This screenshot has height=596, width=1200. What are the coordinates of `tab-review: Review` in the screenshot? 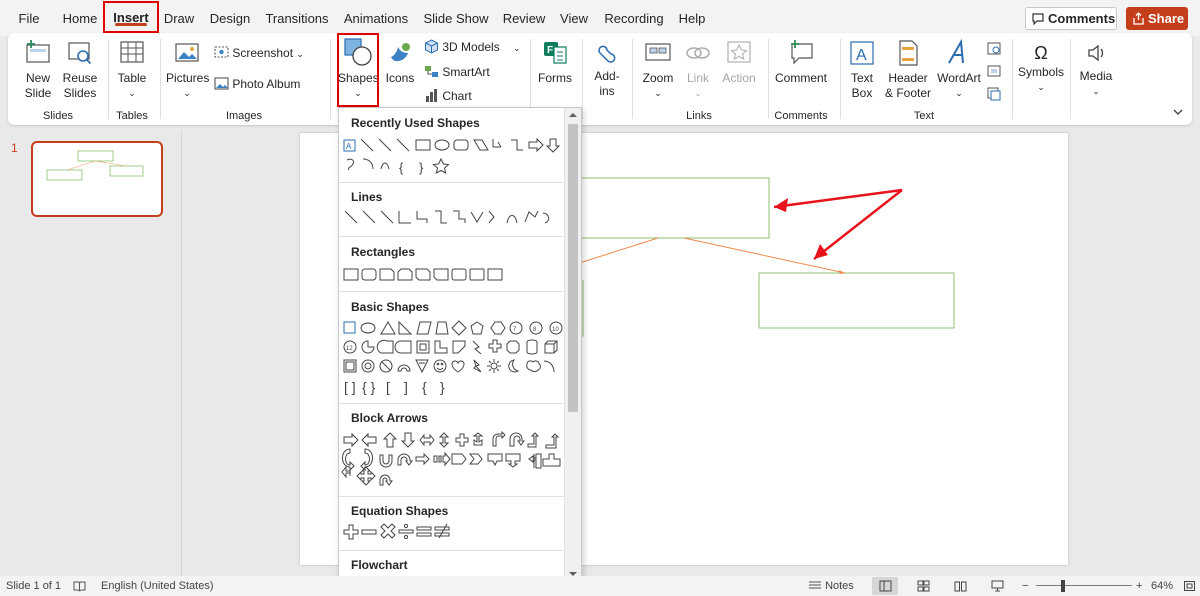 It's located at (524, 19).